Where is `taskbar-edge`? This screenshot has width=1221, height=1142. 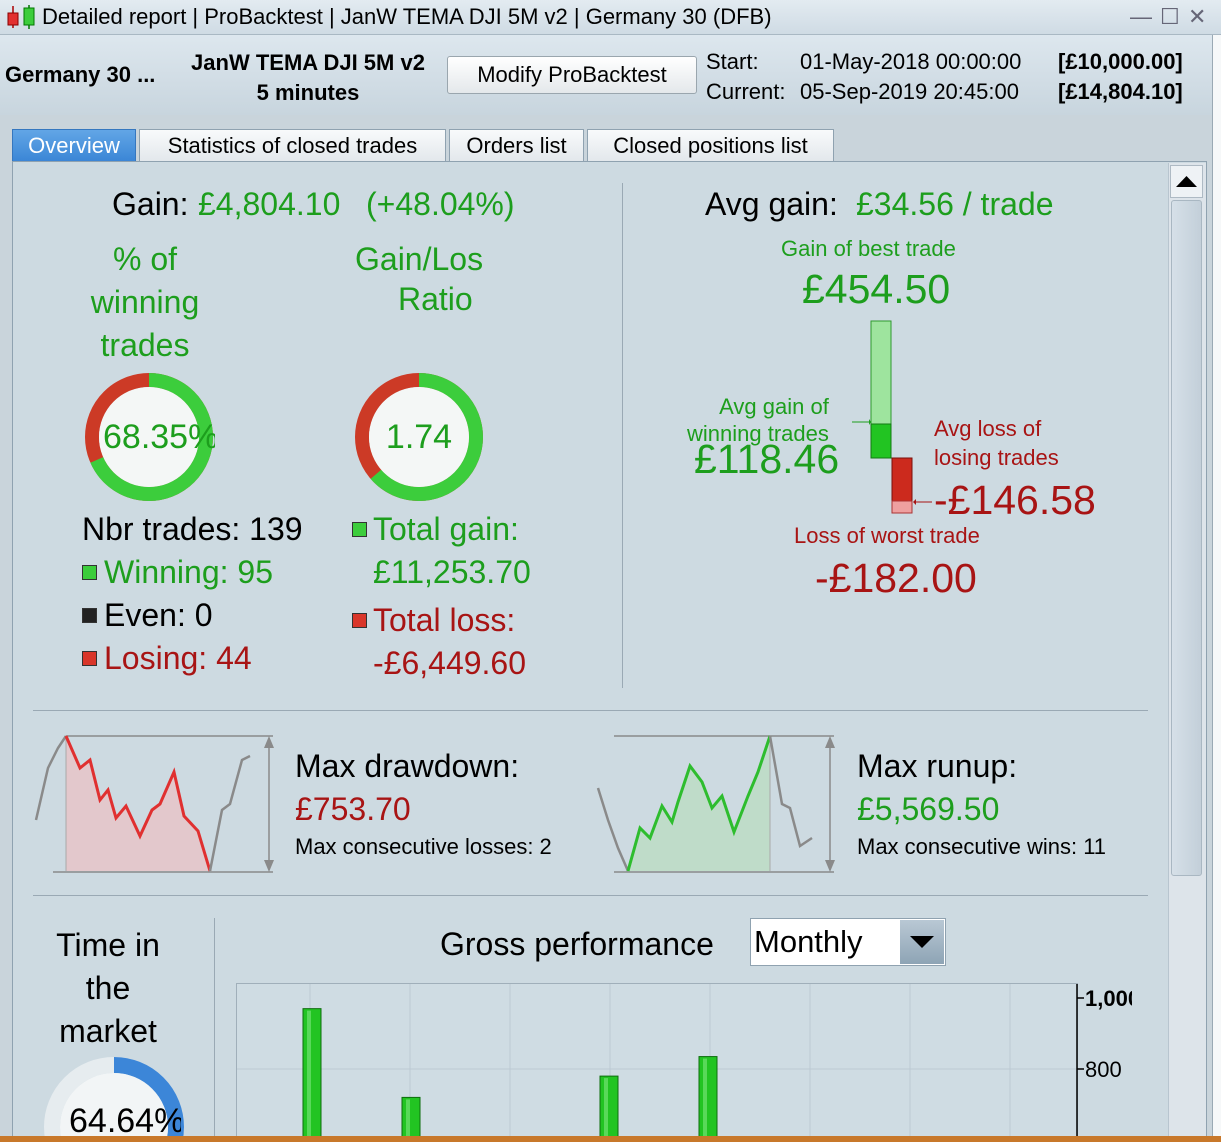 taskbar-edge is located at coordinates (610, 1139).